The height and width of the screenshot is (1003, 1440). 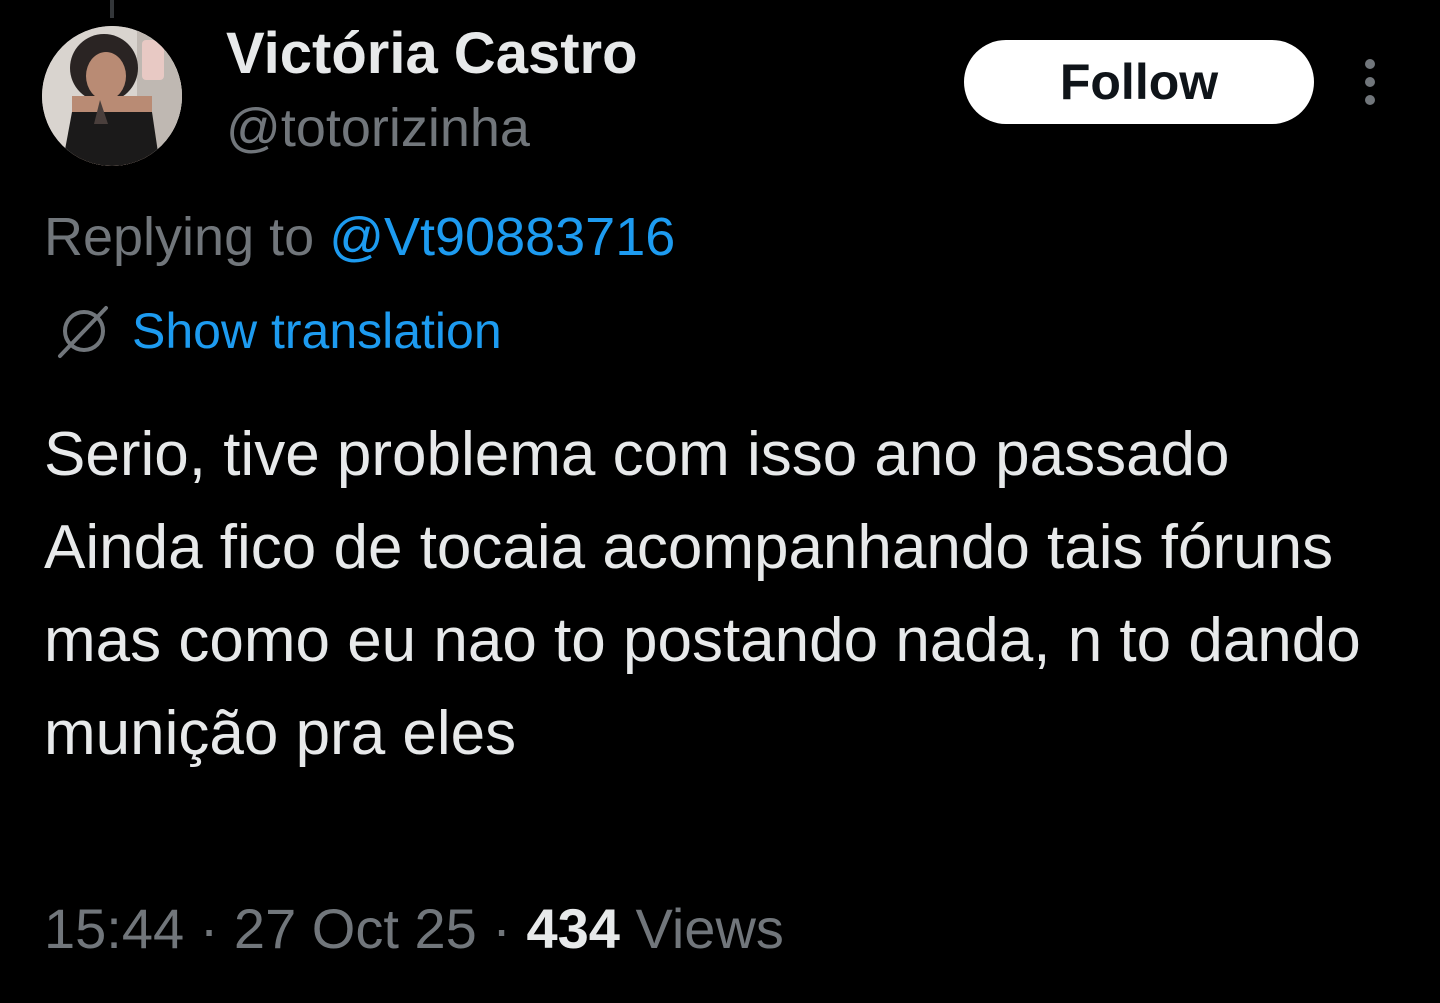 What do you see at coordinates (179, 237) in the screenshot?
I see `replying-to-label: Replying to` at bounding box center [179, 237].